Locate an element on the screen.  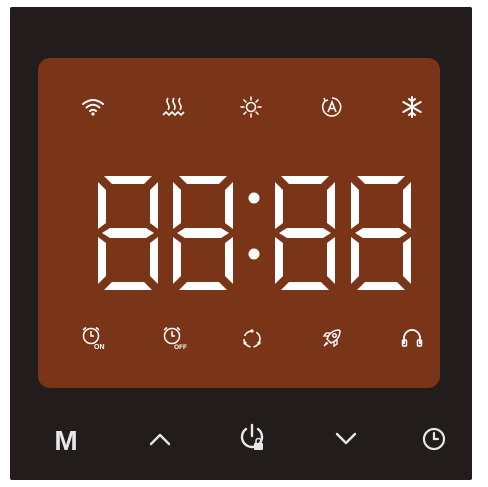
up-button is located at coordinates (160, 441).